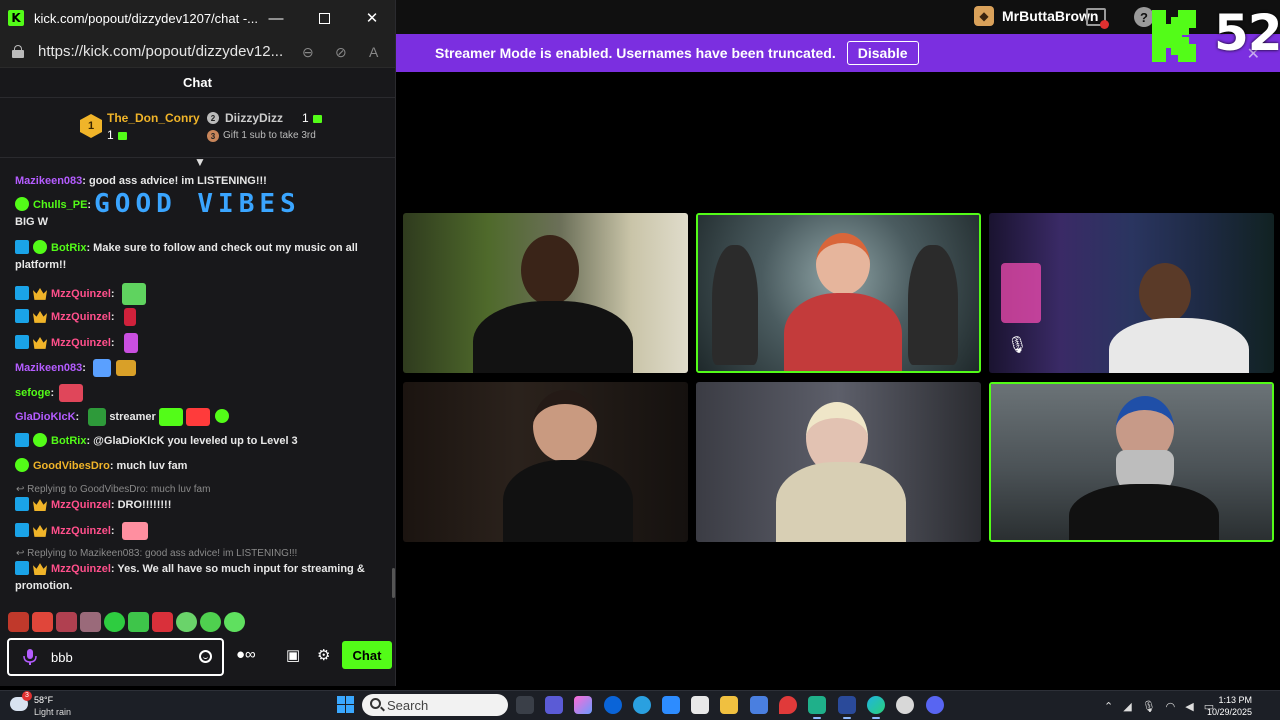 The width and height of the screenshot is (1280, 720). What do you see at coordinates (32, 393) in the screenshot?
I see `chat-username: sefoge` at bounding box center [32, 393].